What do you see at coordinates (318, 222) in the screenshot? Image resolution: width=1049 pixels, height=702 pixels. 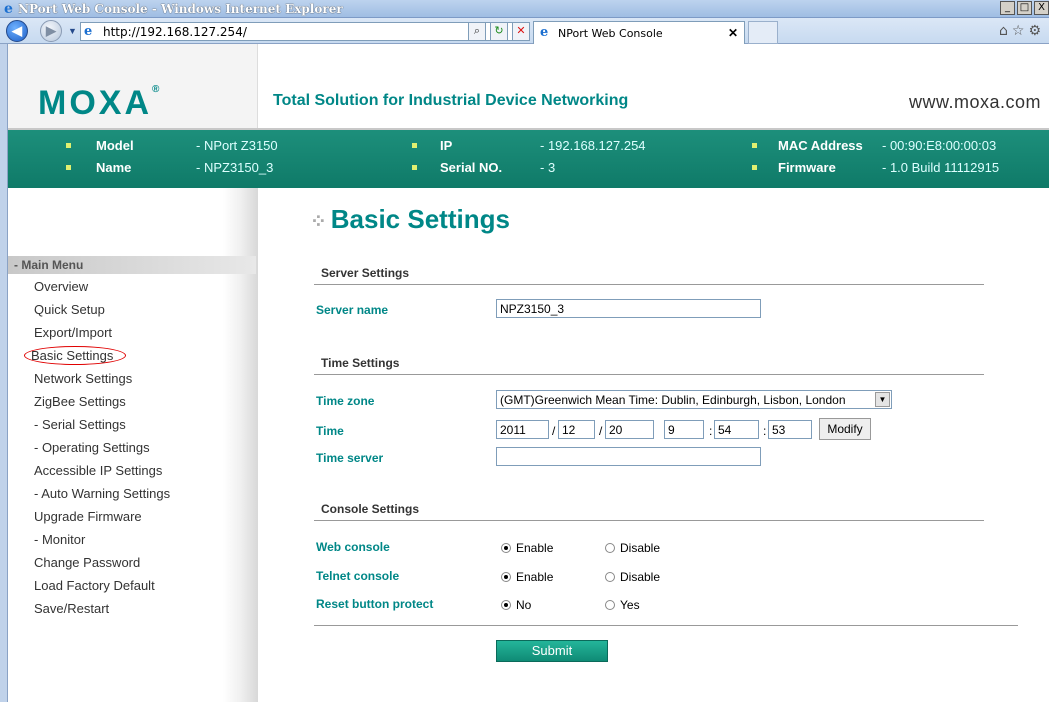 I see `title-dots-icon: ⁘` at bounding box center [318, 222].